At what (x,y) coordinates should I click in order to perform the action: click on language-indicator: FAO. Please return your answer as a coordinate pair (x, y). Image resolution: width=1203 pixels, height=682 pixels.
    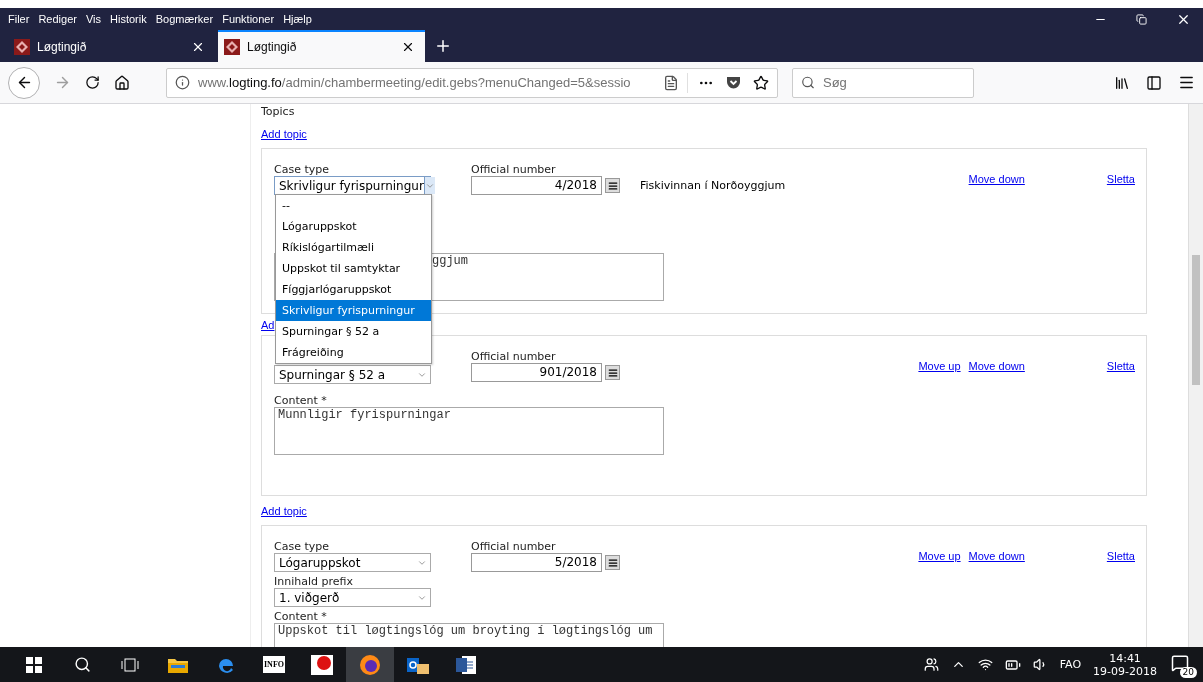
    Looking at the image, I should click on (1070, 664).